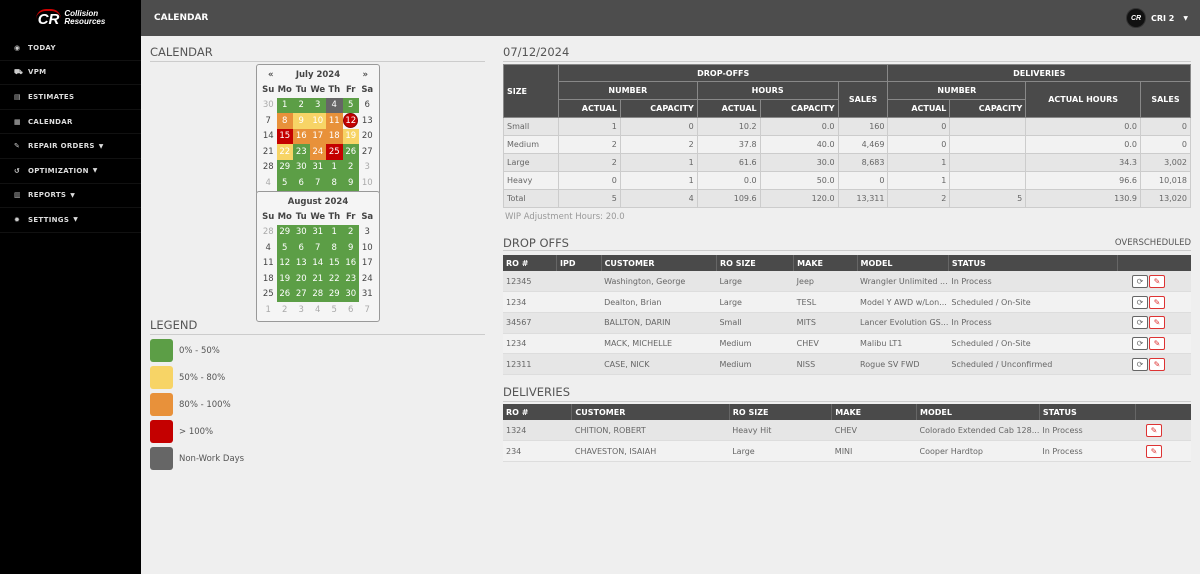  I want to click on calendar-day-selected: 12, so click(351, 121).